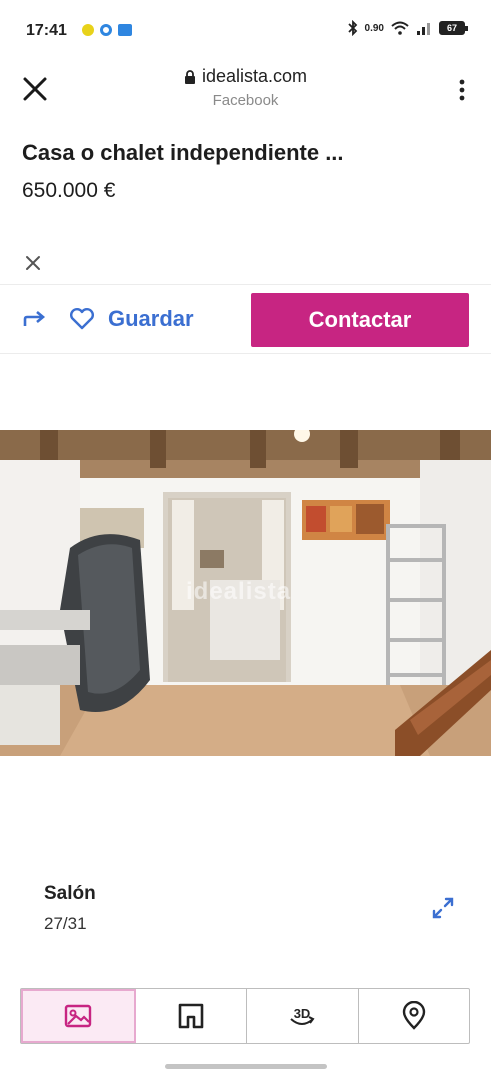 This screenshot has height=1080, width=491. I want to click on action-row: Guardar Contactar, so click(245, 319).